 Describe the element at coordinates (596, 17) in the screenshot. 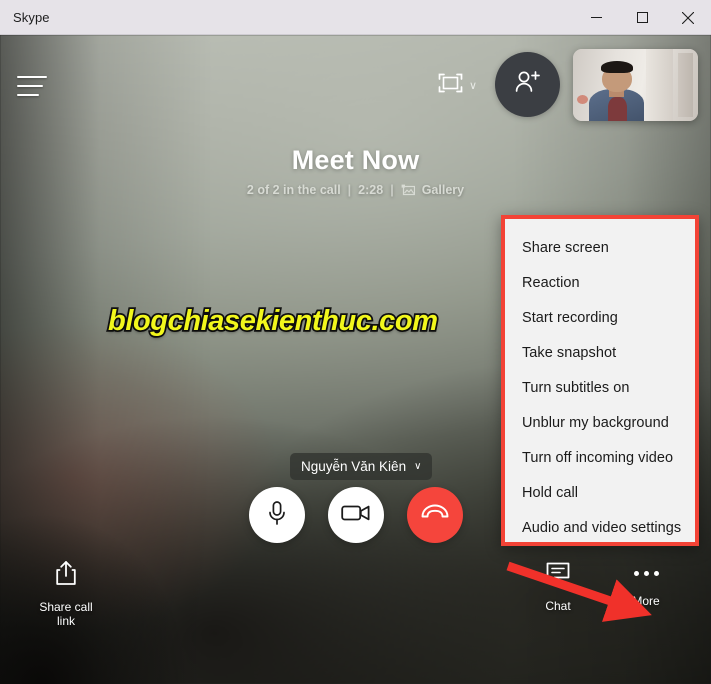

I see `minimize-button` at that location.